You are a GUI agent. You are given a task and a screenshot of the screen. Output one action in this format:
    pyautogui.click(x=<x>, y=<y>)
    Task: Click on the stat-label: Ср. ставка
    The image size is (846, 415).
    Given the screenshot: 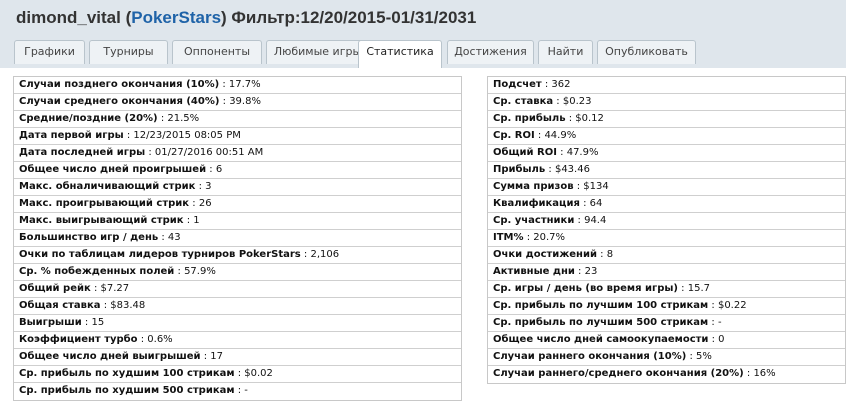 What is the action you would take?
    pyautogui.click(x=523, y=101)
    